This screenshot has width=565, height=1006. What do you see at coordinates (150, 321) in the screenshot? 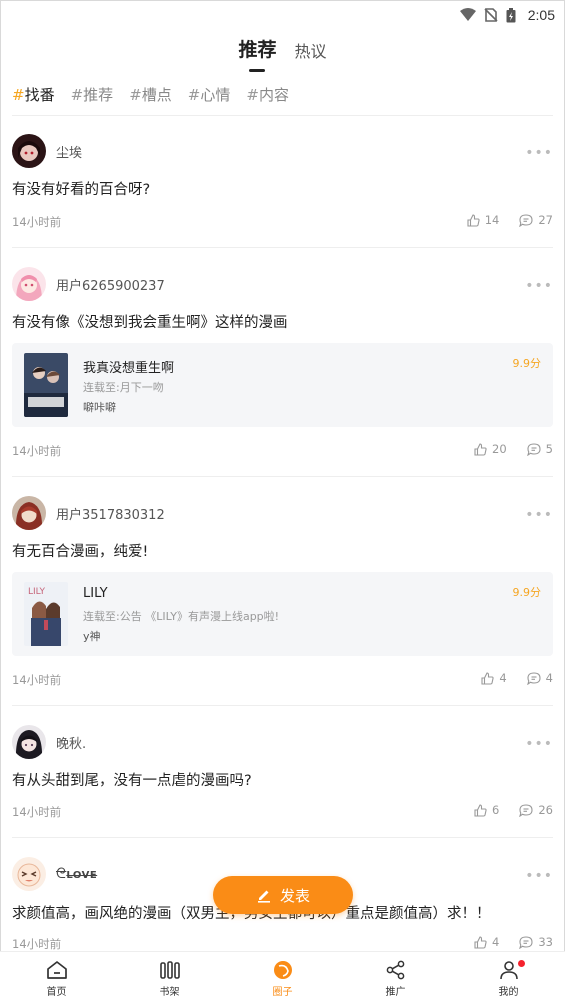
I see `post-text: 有没有像《没想到我会重生啊》这样的漫画` at bounding box center [150, 321].